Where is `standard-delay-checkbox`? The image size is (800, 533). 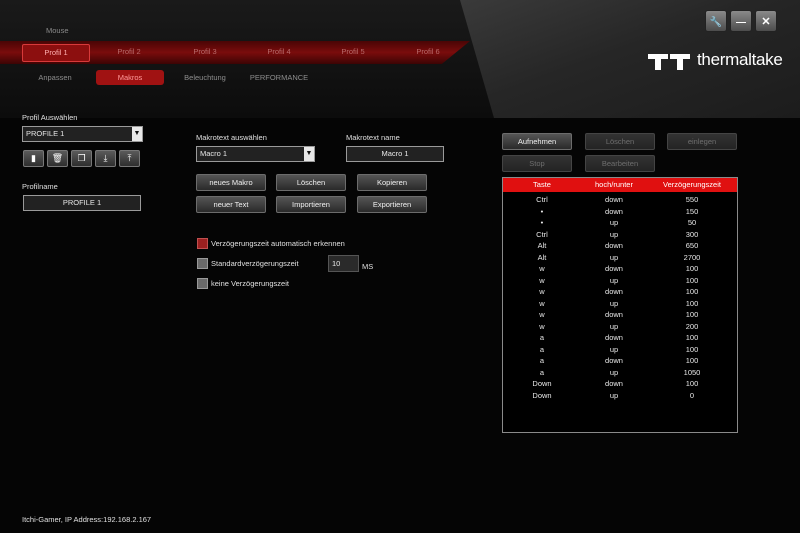 standard-delay-checkbox is located at coordinates (202, 263).